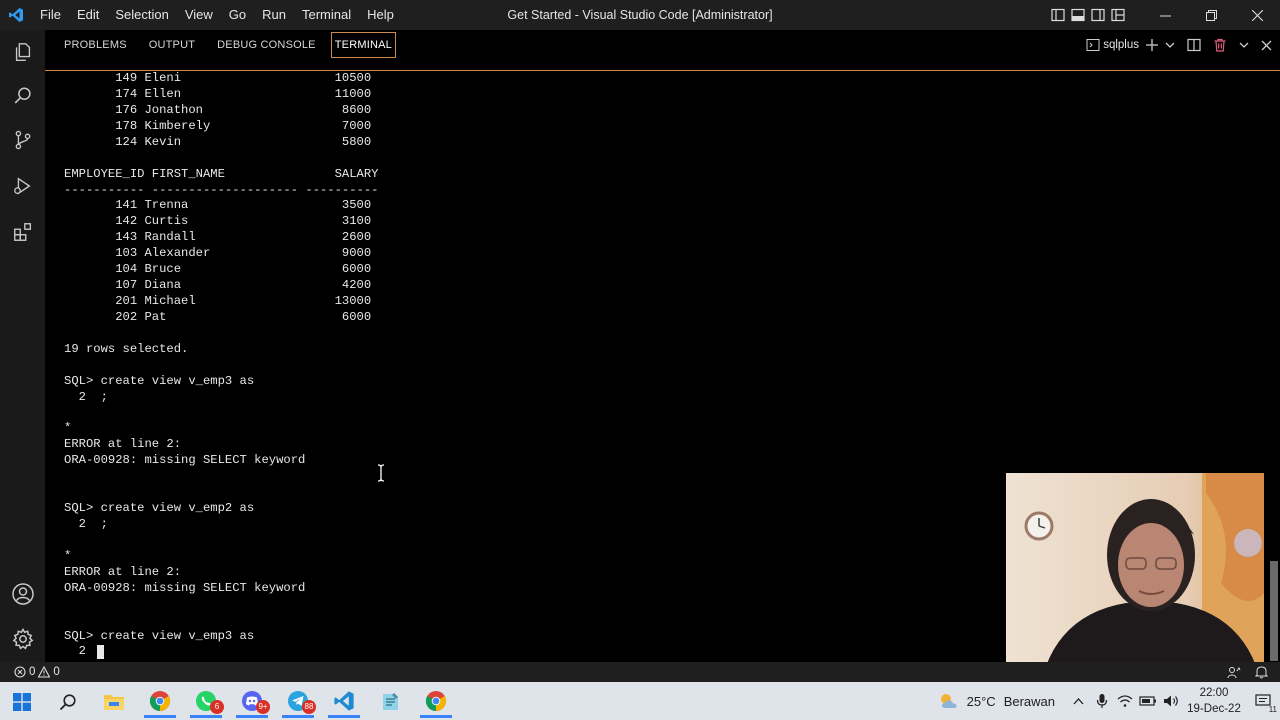 The width and height of the screenshot is (1280, 720). What do you see at coordinates (123, 444) in the screenshot?
I see `terminal-line: ERROR at line 2:` at bounding box center [123, 444].